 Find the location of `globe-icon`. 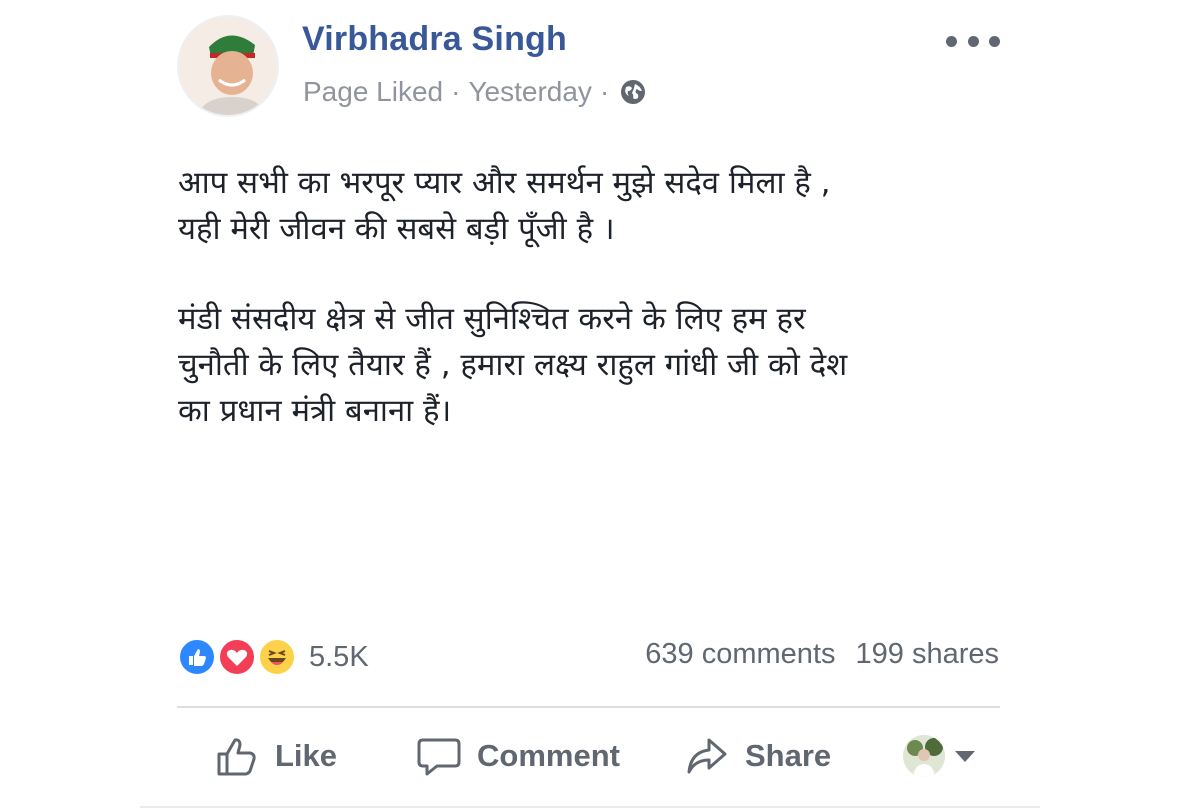

globe-icon is located at coordinates (633, 92).